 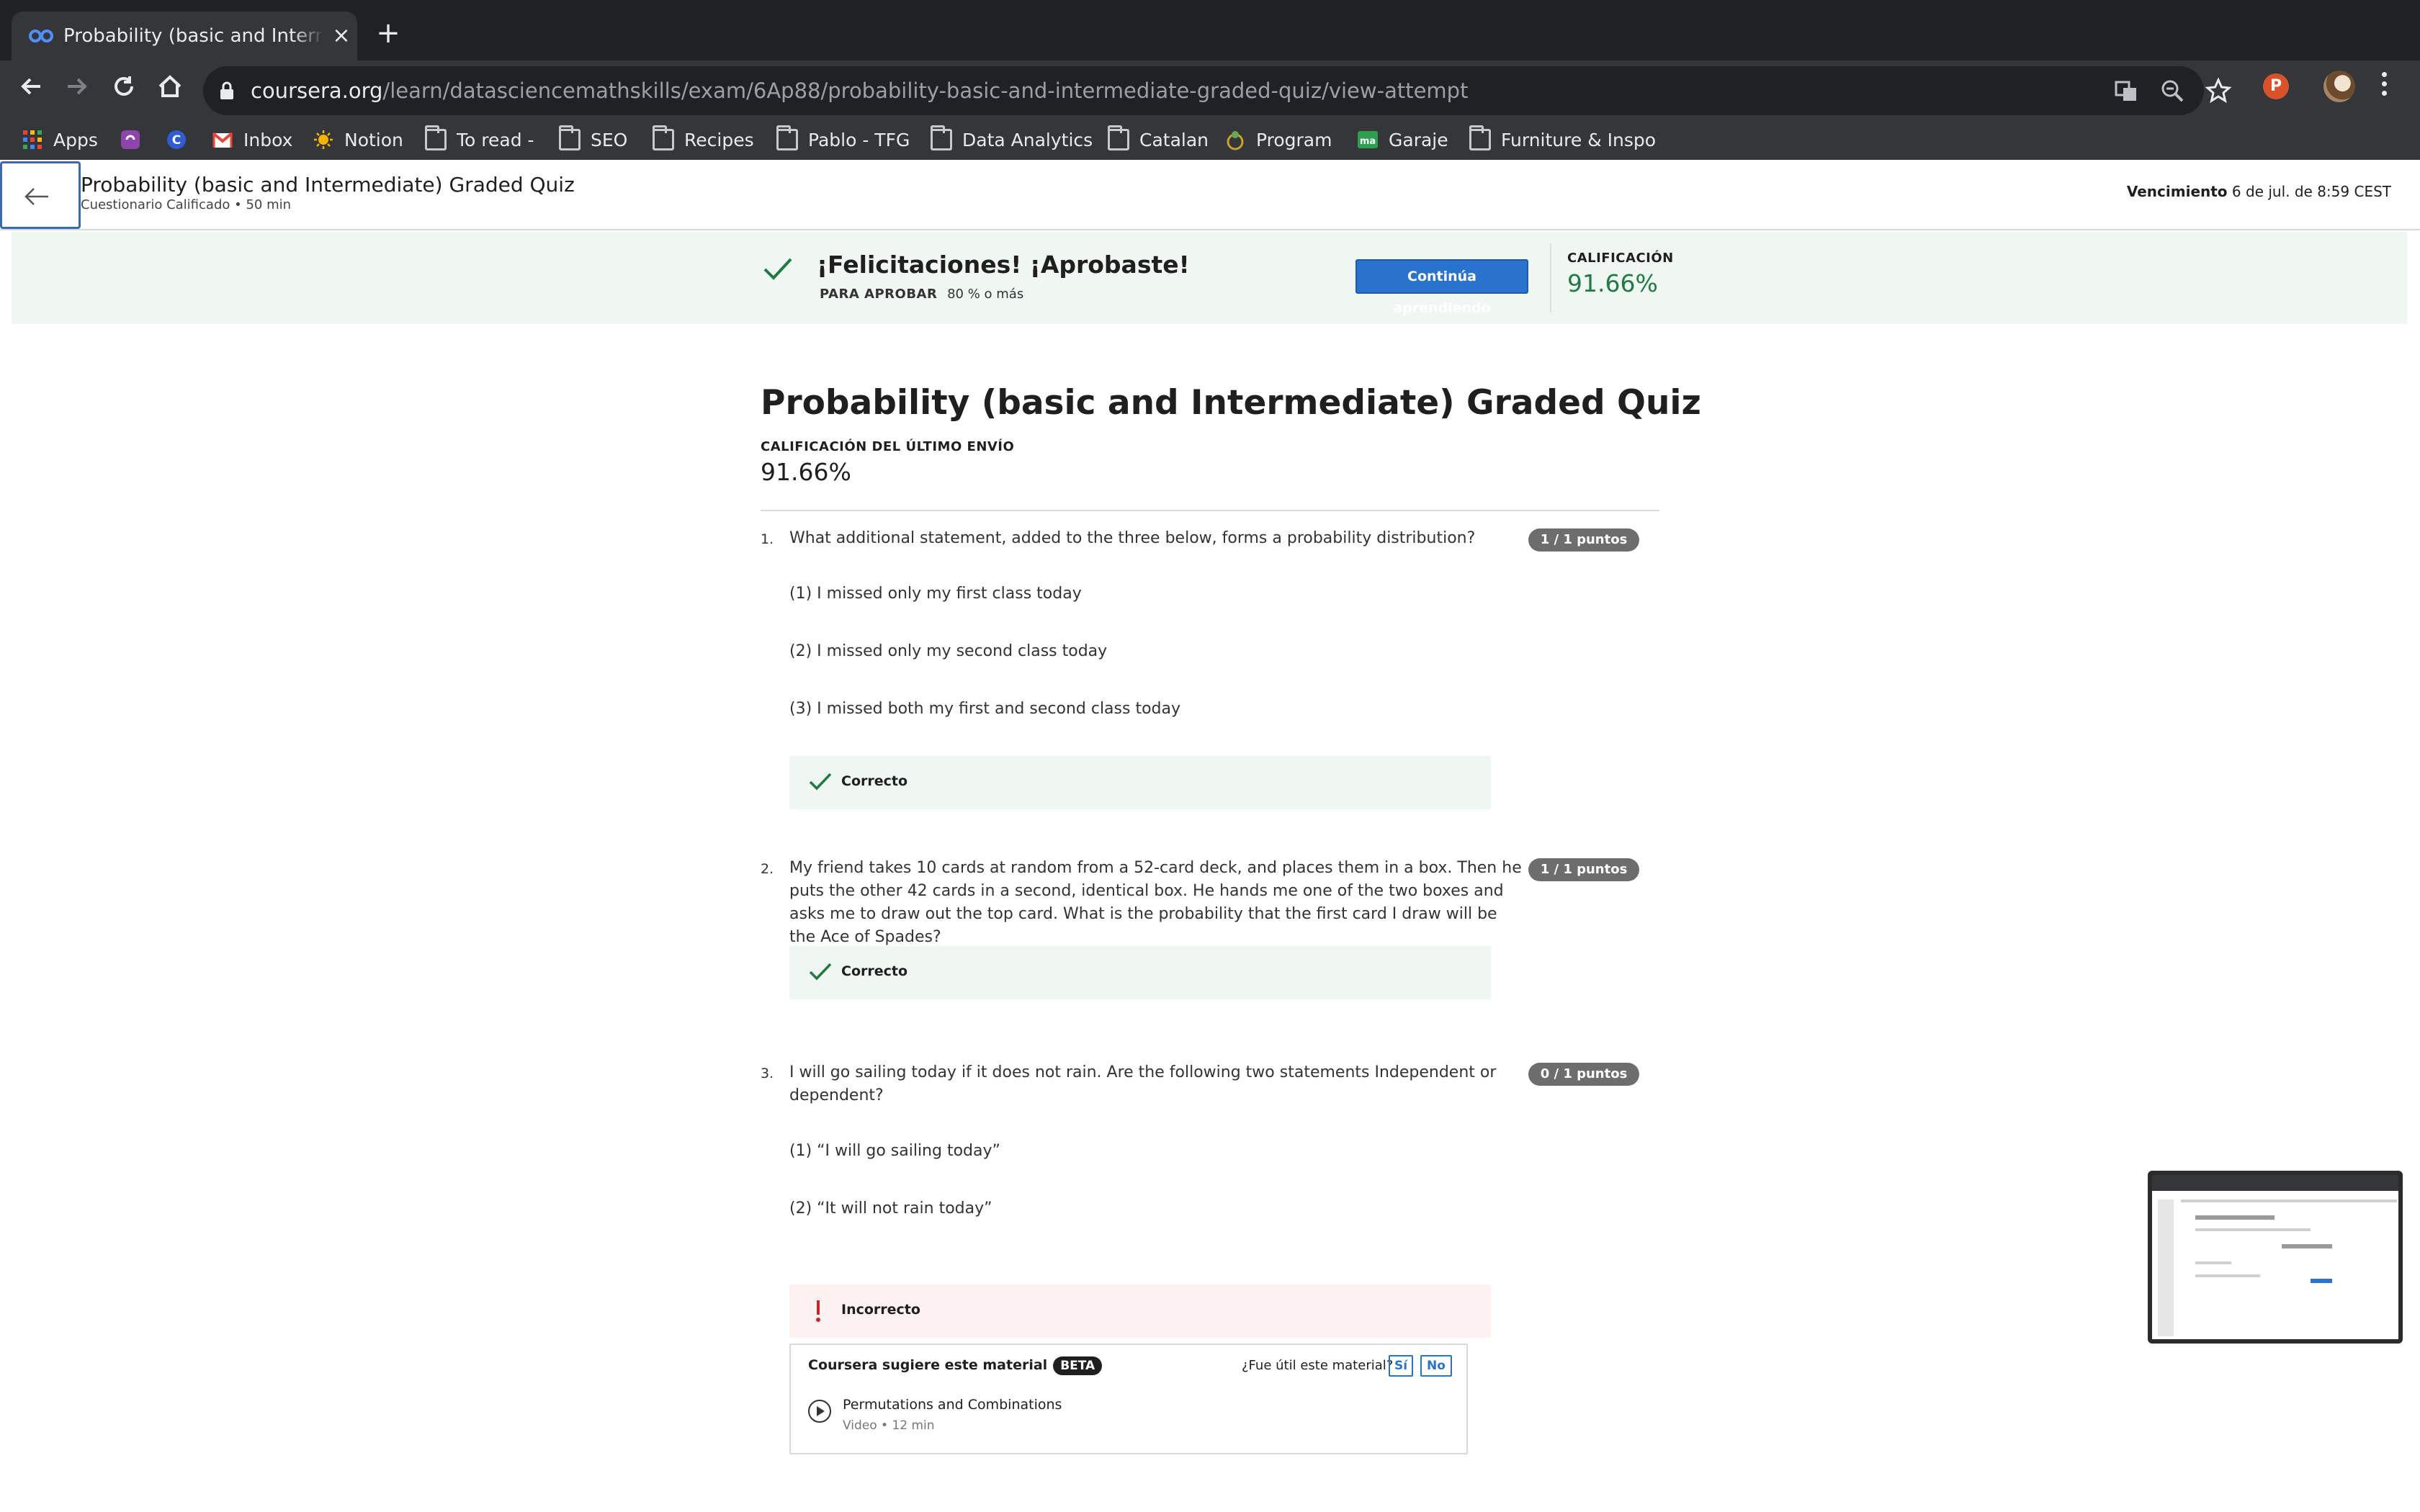 What do you see at coordinates (358, 140) in the screenshot?
I see `bookmark-notion: Notion` at bounding box center [358, 140].